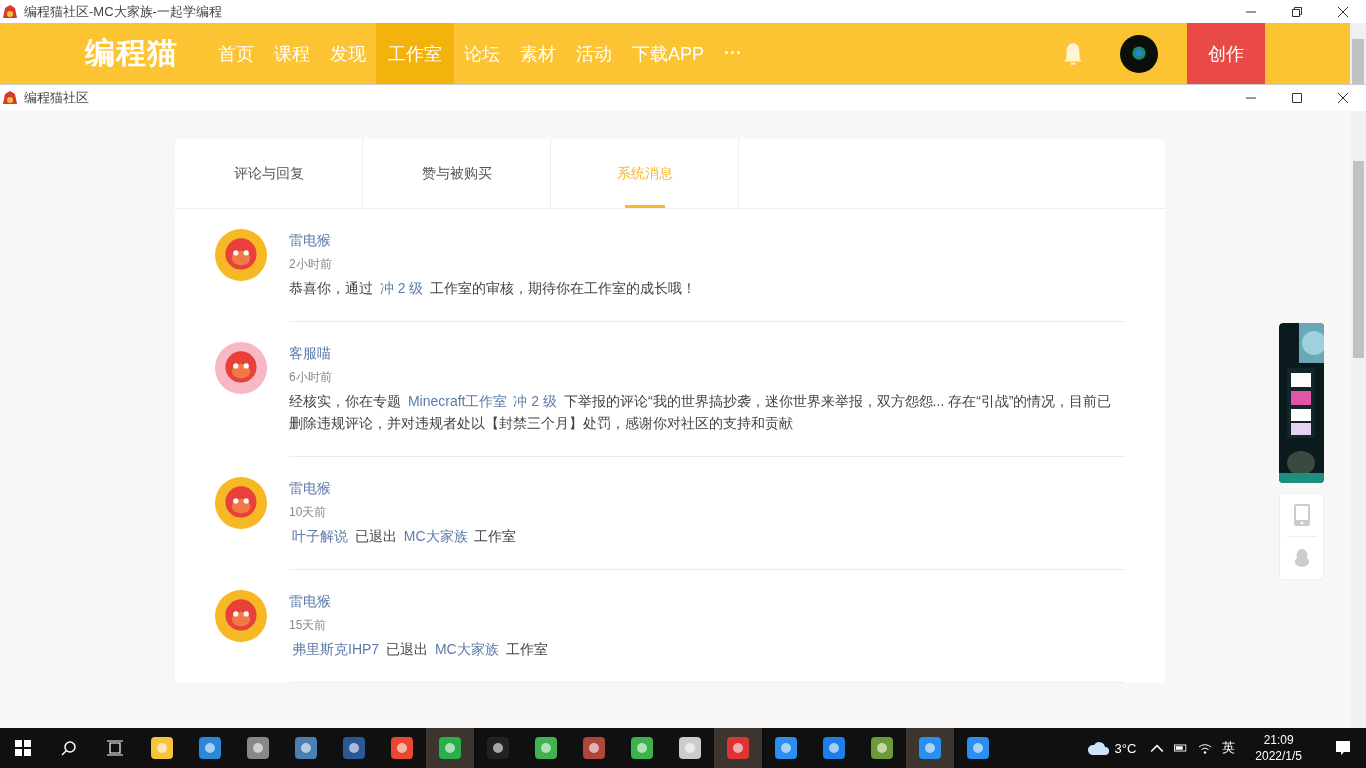  What do you see at coordinates (308, 512) in the screenshot?
I see `message-time: 10天前` at bounding box center [308, 512].